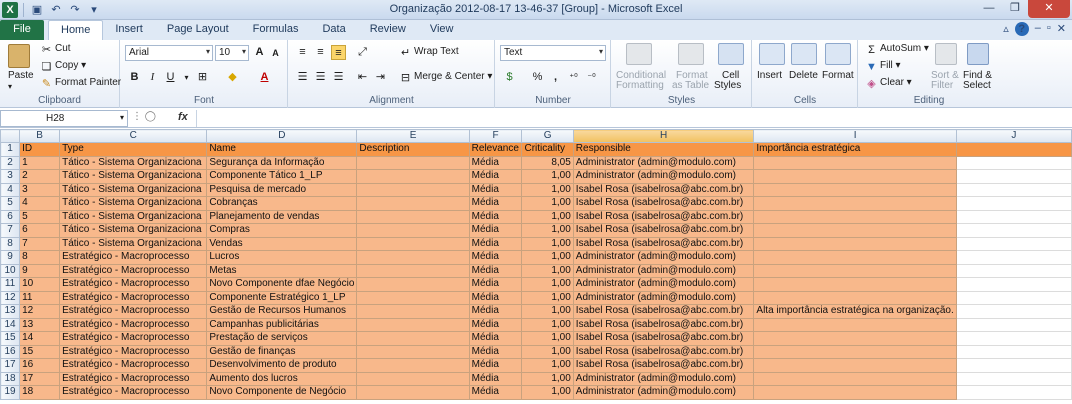 The image size is (1072, 404). What do you see at coordinates (282, 365) in the screenshot?
I see `table-cell: Desenvolvimento de produto` at bounding box center [282, 365].